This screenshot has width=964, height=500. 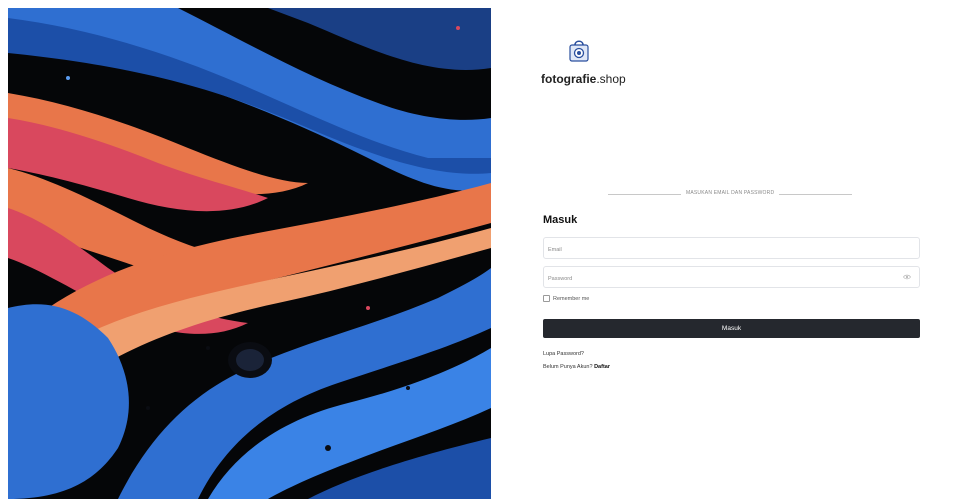 I want to click on signup-row: Belum Punya Akun? Daftar, so click(x=576, y=367).